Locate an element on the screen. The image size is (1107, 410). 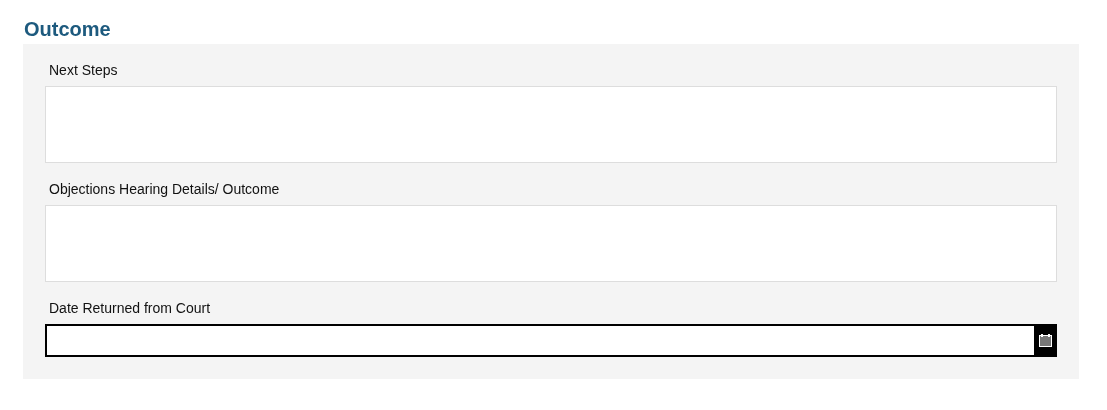
field-label: Objections Hearing Details/ Outcome is located at coordinates (165, 189).